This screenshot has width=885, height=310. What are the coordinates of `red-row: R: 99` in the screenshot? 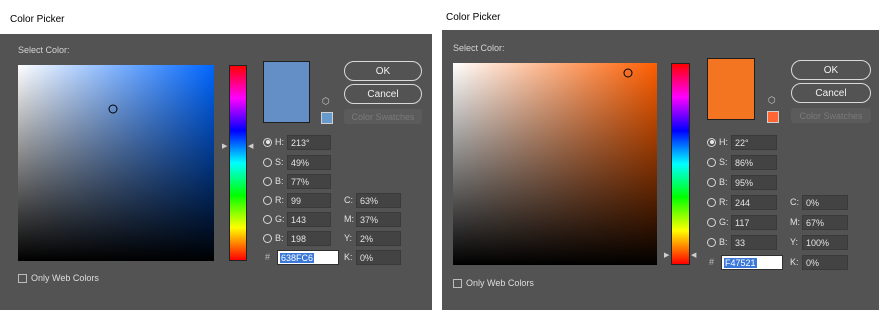 It's located at (297, 200).